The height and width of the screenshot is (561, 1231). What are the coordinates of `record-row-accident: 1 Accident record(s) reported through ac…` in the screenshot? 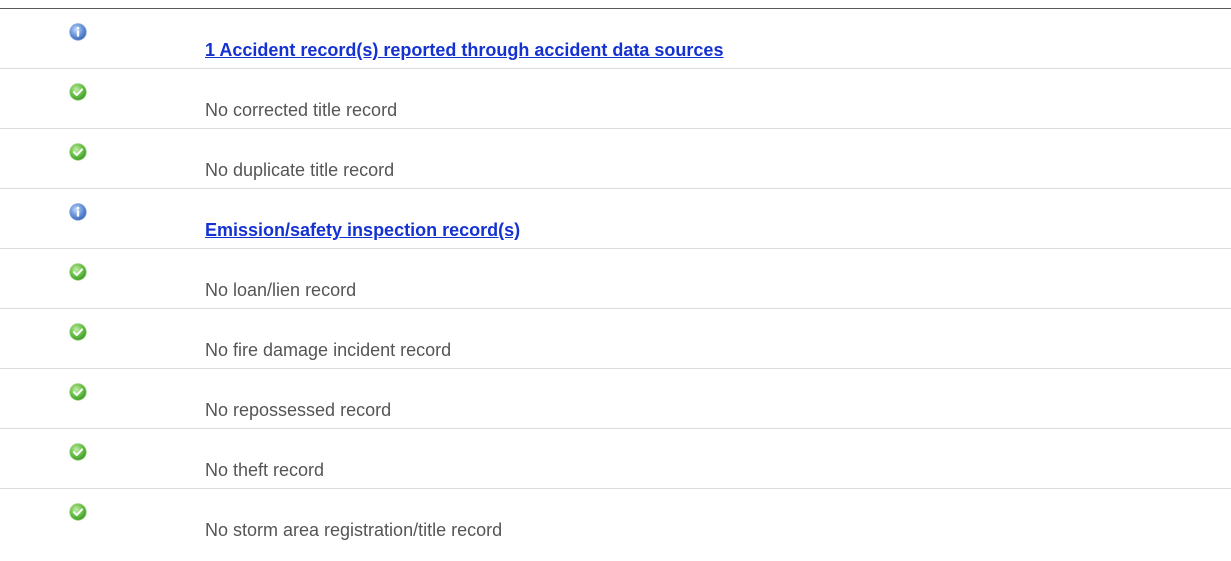 It's located at (615, 39).